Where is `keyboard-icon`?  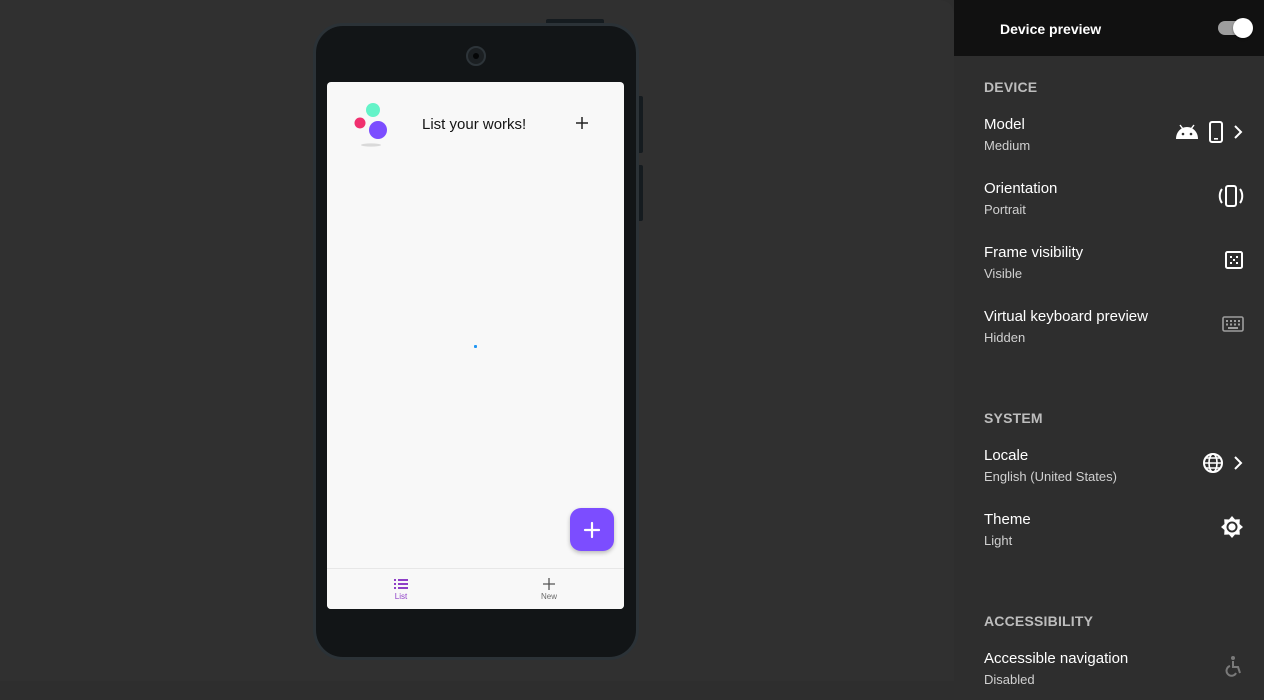 keyboard-icon is located at coordinates (1233, 324).